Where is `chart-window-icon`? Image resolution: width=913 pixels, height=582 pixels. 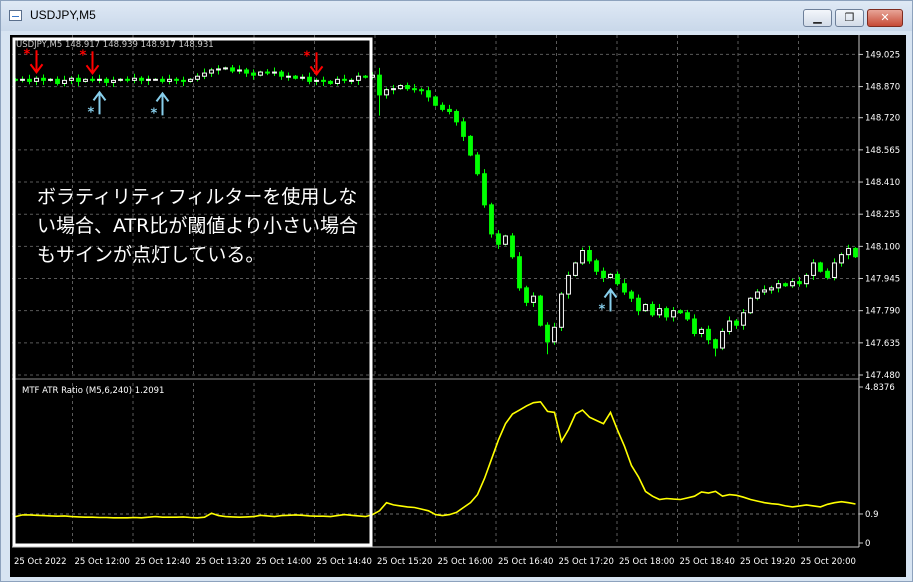
chart-window-icon is located at coordinates (15, 15).